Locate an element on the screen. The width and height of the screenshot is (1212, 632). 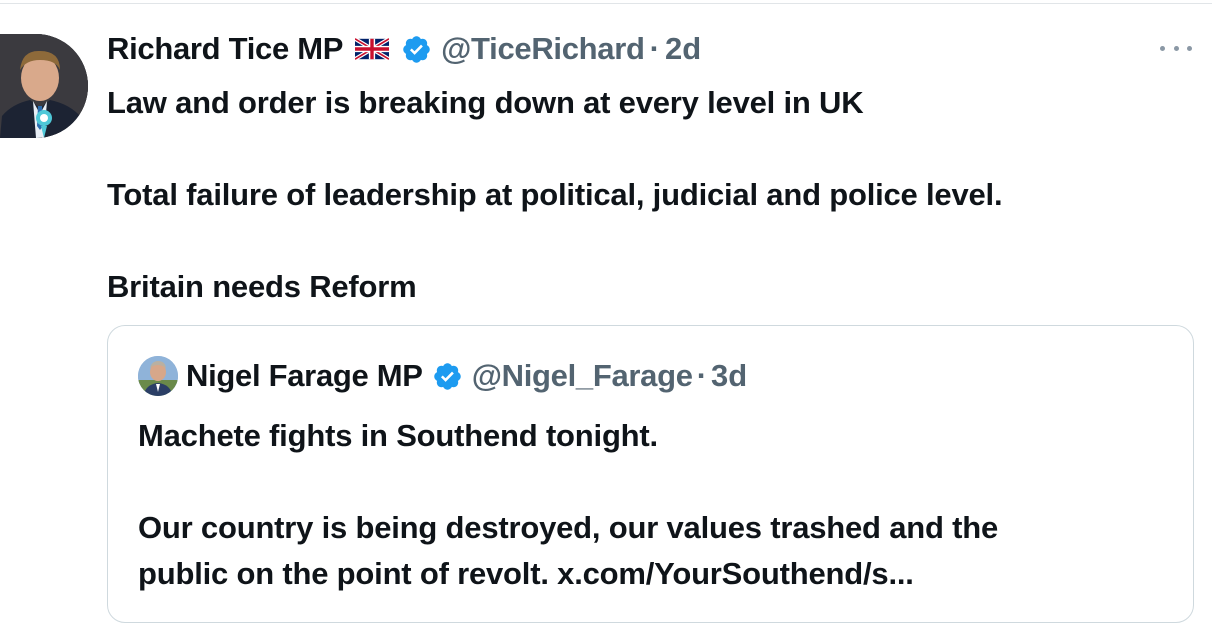
uk-flag-icon is located at coordinates (372, 49).